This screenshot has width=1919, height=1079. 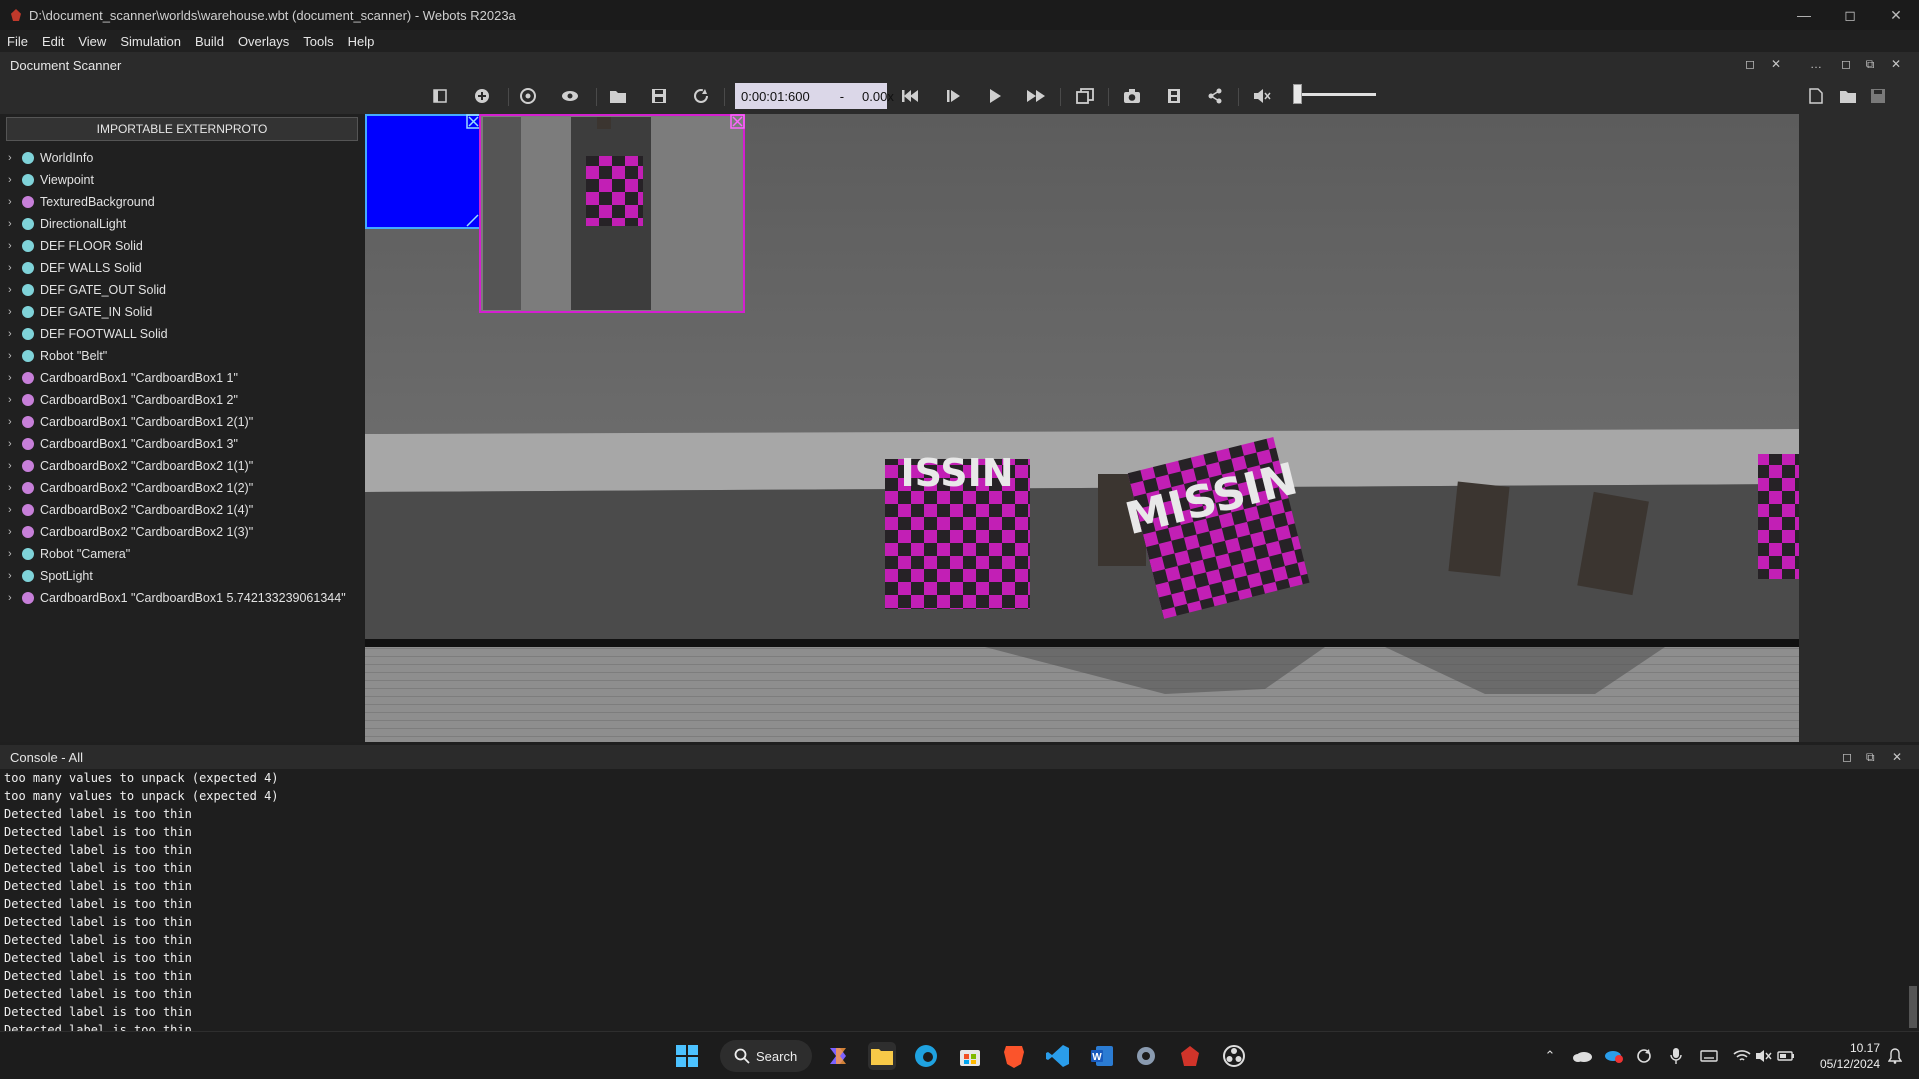 I want to click on wifi-icon, so click(x=1742, y=1056).